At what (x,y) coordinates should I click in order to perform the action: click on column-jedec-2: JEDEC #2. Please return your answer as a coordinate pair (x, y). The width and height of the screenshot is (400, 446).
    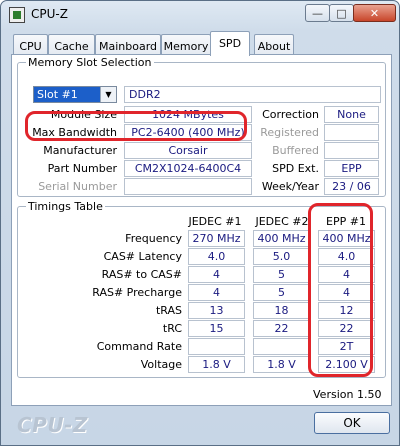
    Looking at the image, I should click on (282, 221).